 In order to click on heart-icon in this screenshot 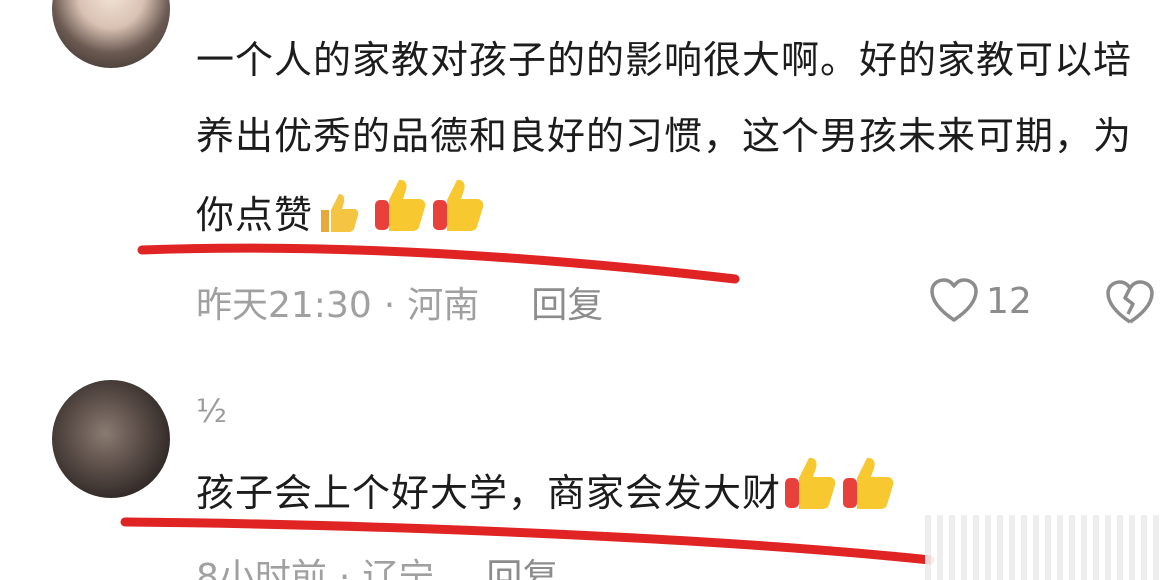, I will do `click(954, 300)`.